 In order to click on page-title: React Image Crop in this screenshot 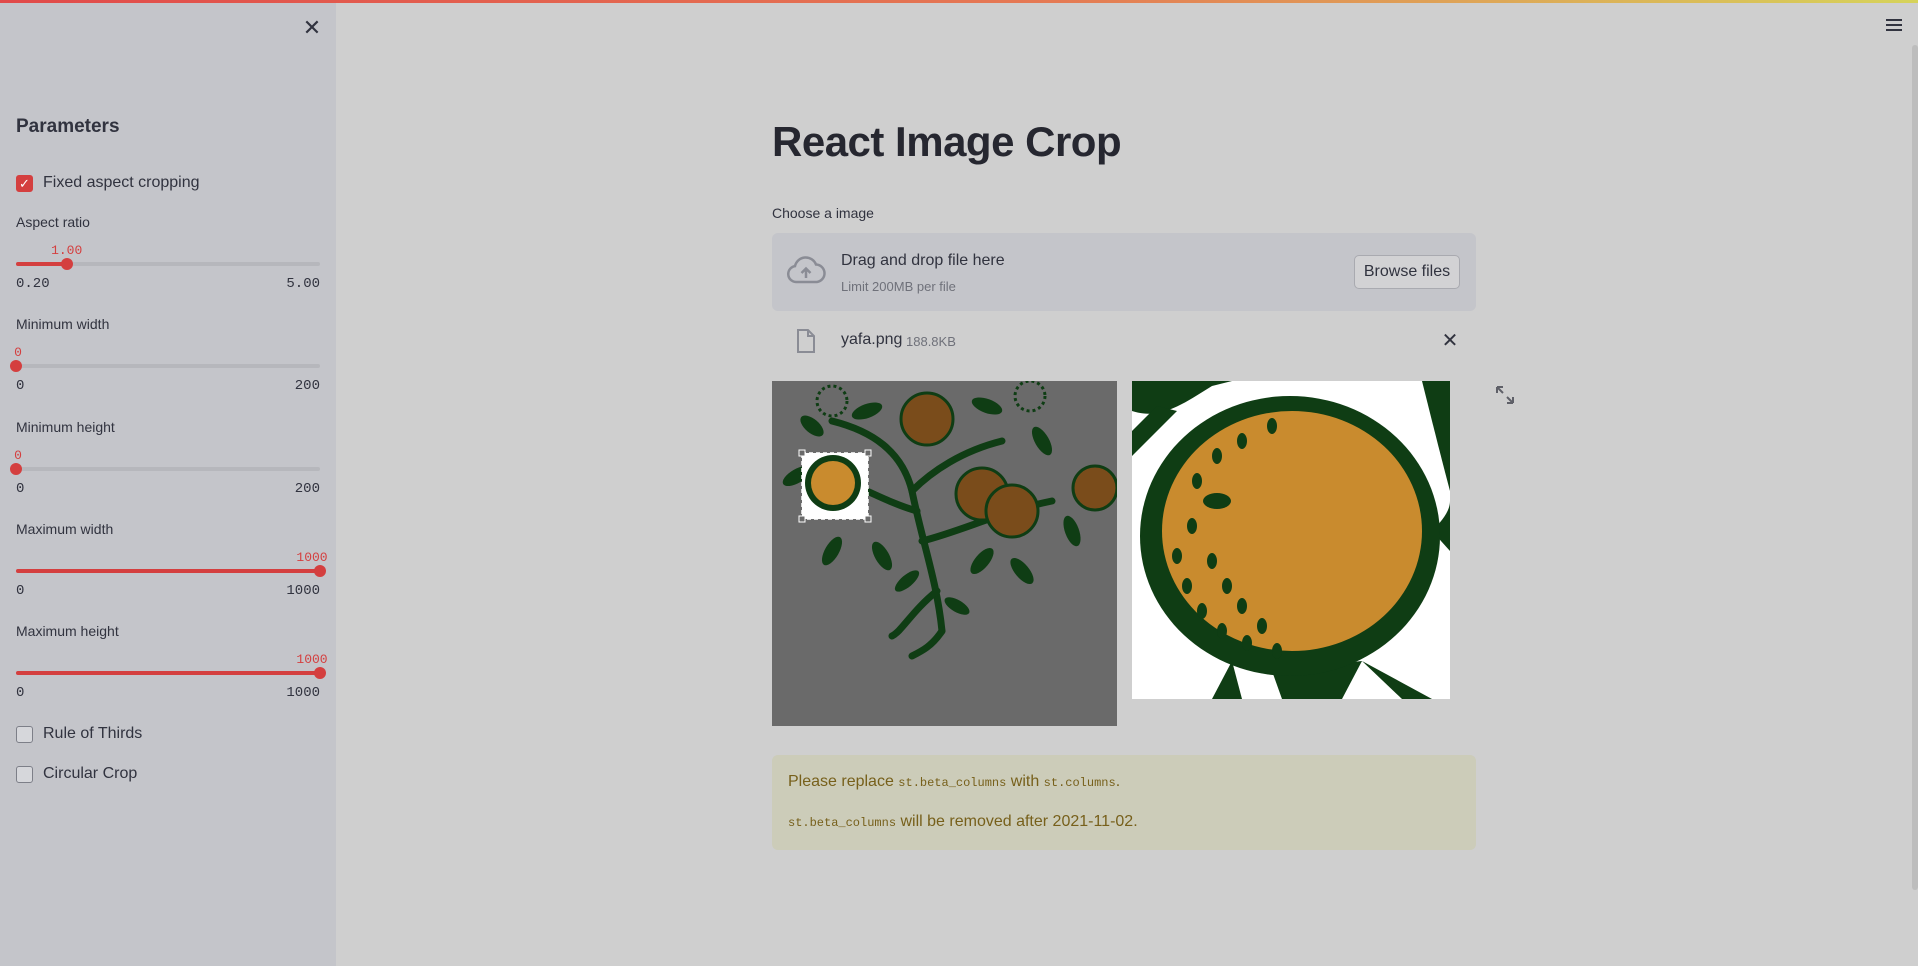, I will do `click(947, 141)`.